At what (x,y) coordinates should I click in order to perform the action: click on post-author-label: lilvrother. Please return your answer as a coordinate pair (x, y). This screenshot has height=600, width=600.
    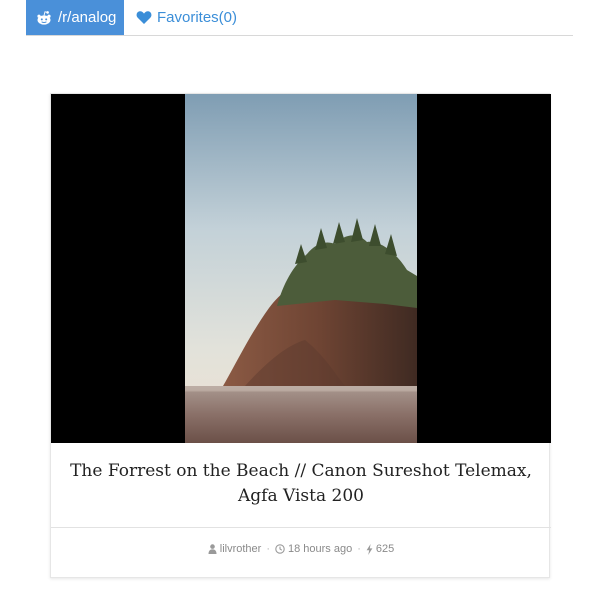
    Looking at the image, I should click on (240, 549).